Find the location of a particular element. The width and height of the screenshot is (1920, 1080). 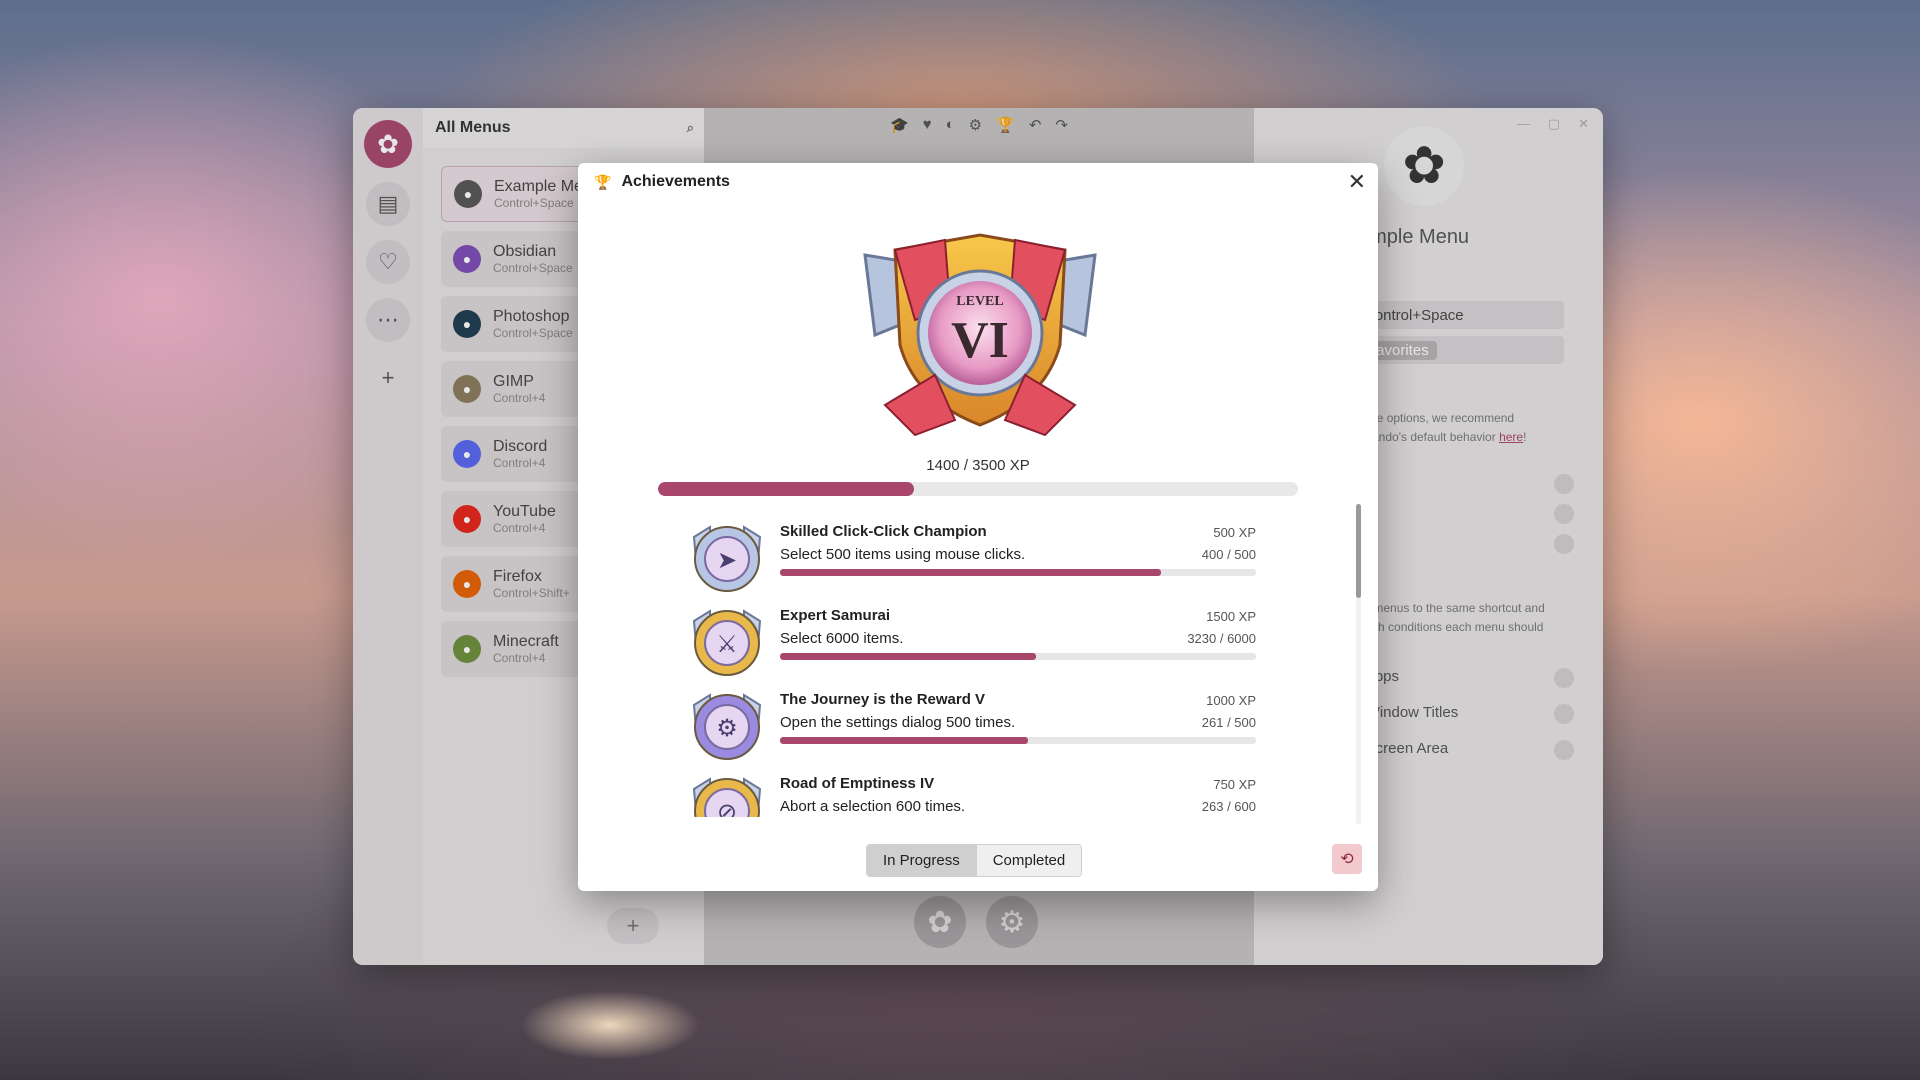

achievement-xp: 500 XP is located at coordinates (1234, 532).